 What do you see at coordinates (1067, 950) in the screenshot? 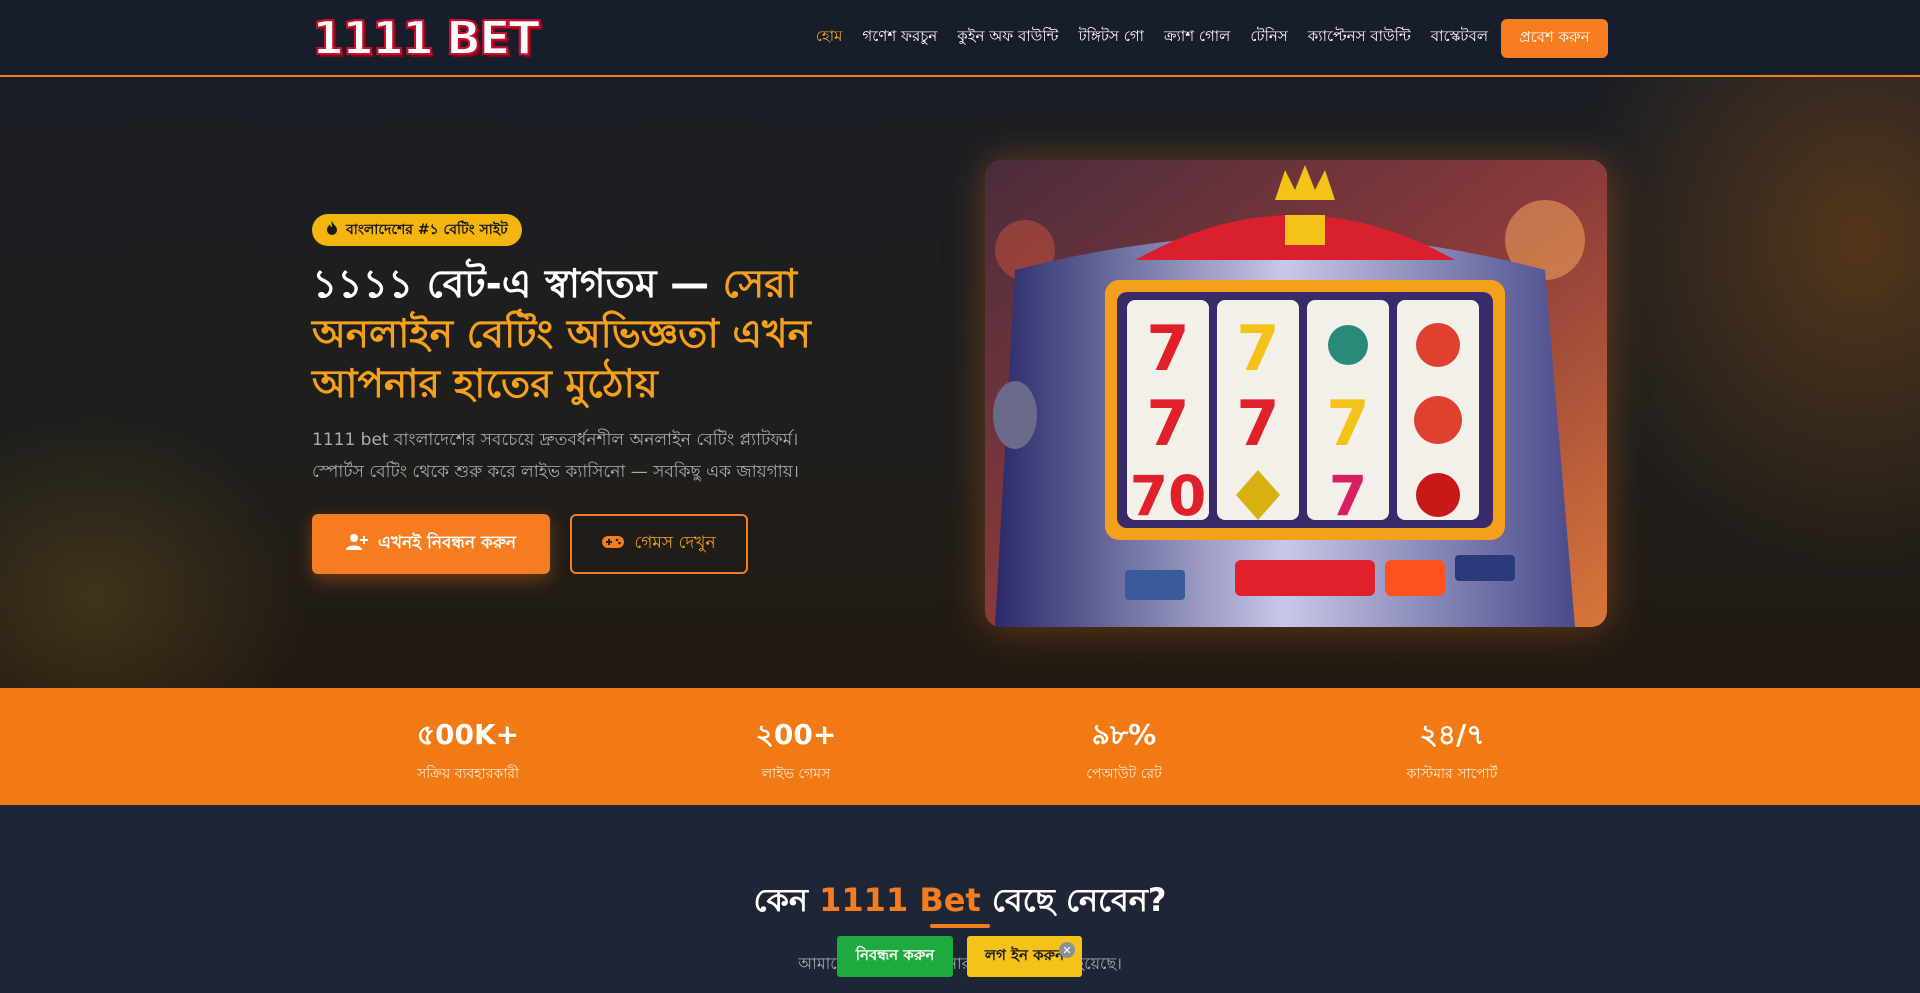
I see `close-icon: ✕` at bounding box center [1067, 950].